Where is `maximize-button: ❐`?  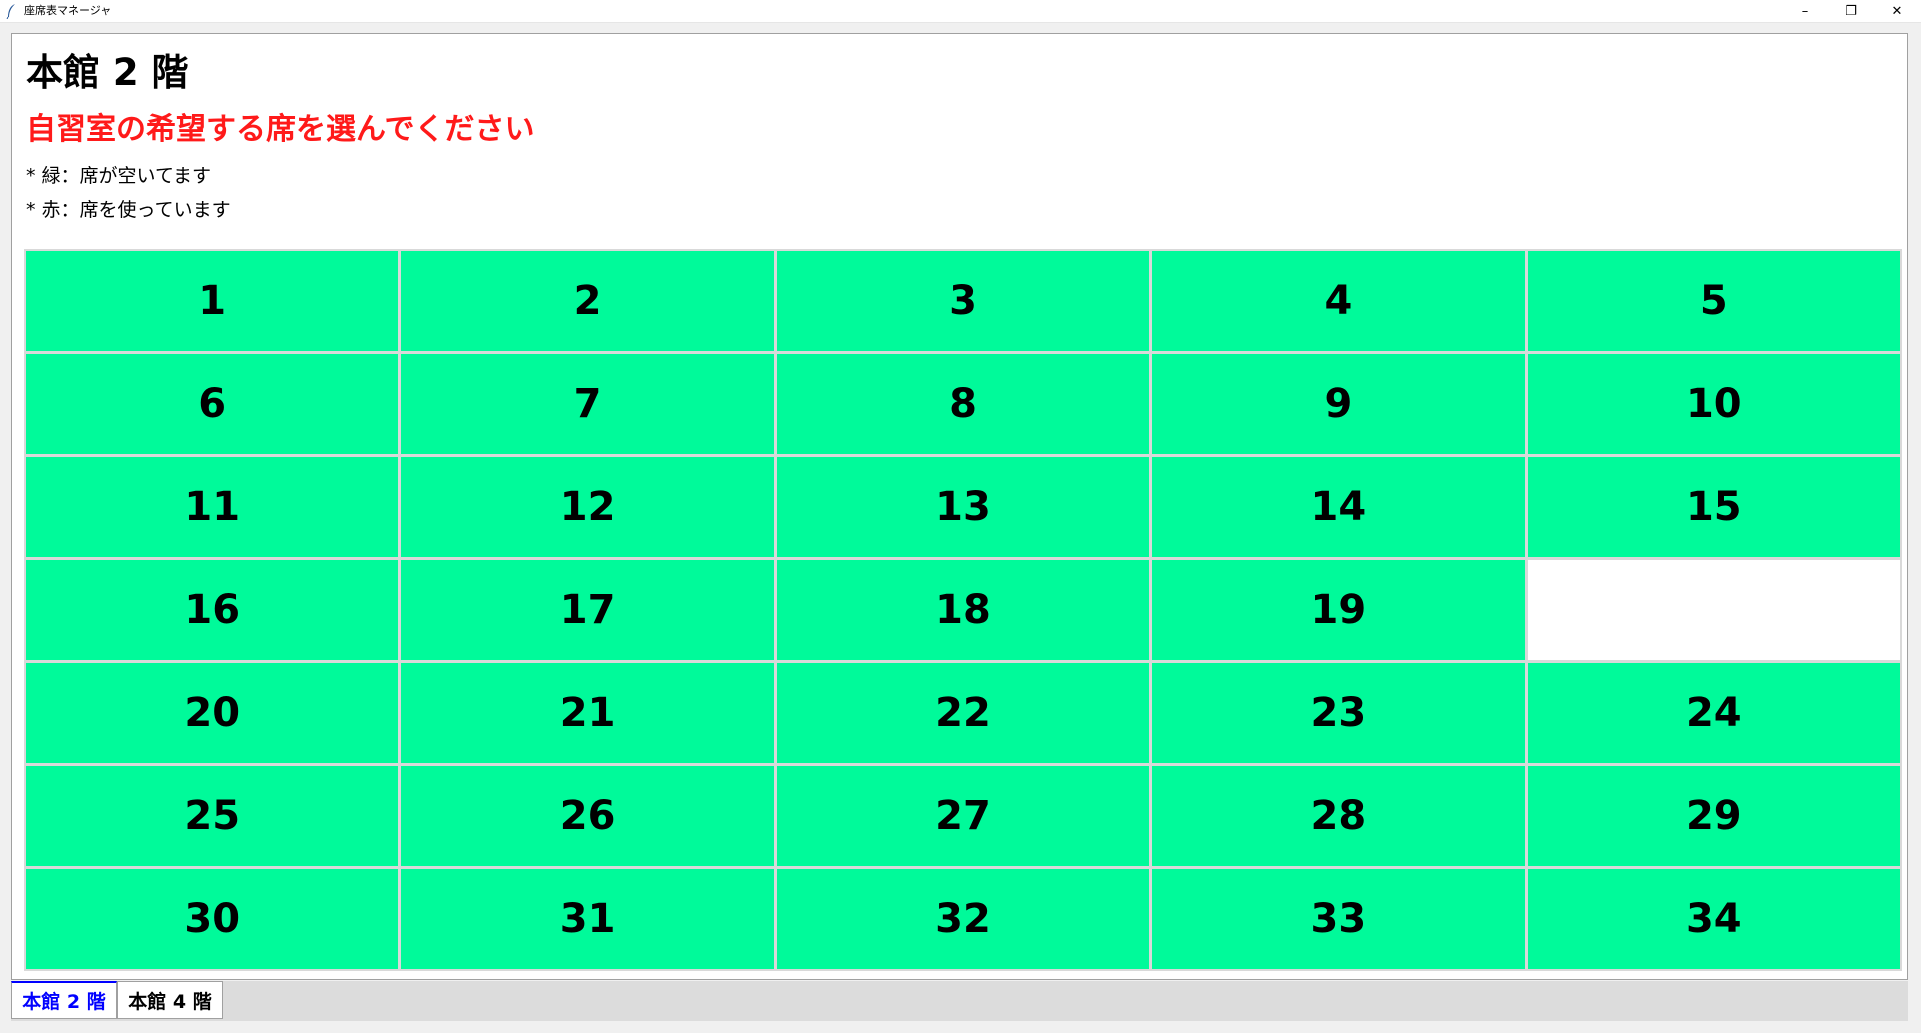 maximize-button: ❐ is located at coordinates (1851, 11).